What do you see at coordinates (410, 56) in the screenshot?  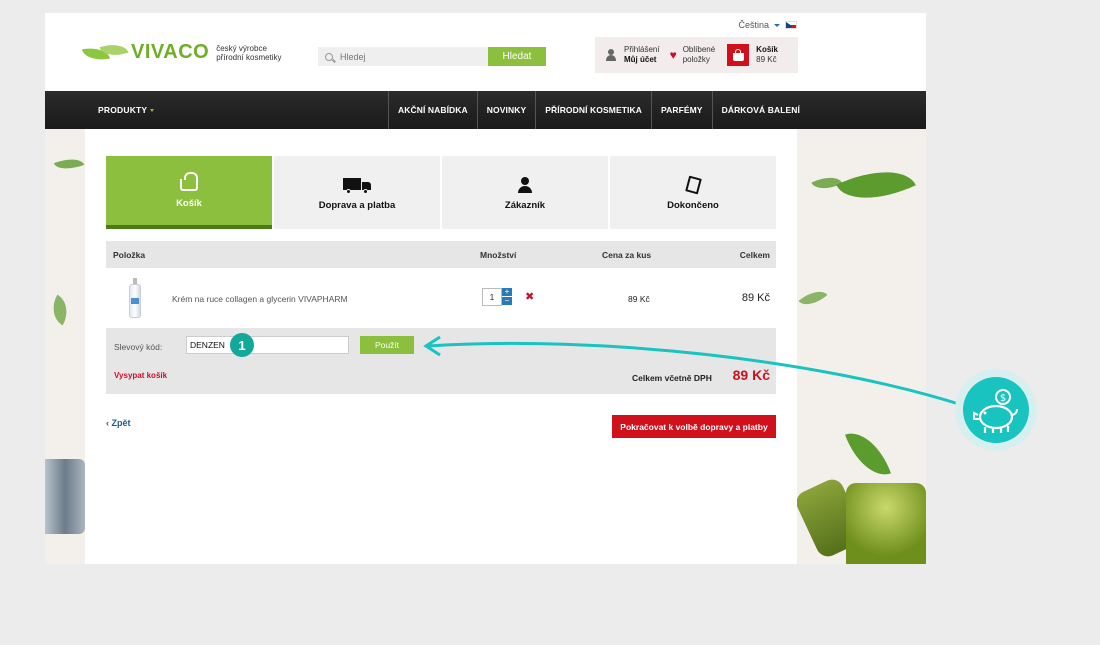 I see `search-input` at bounding box center [410, 56].